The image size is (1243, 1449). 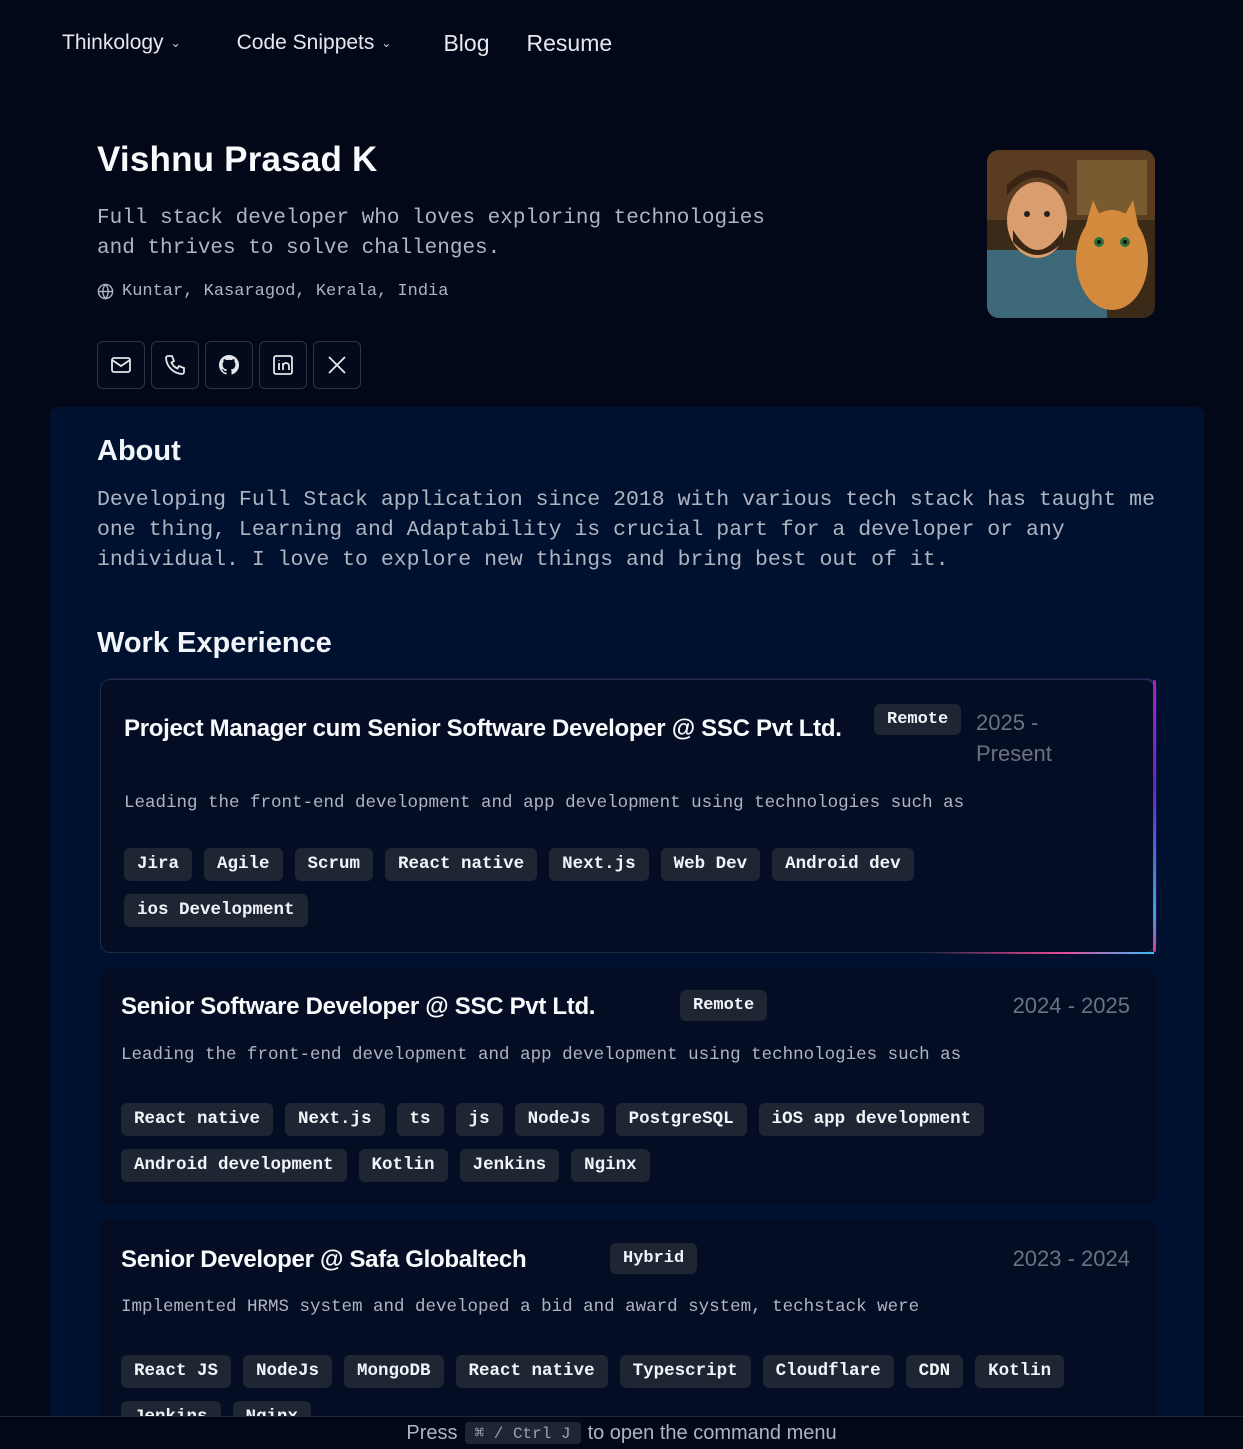 What do you see at coordinates (305, 42) in the screenshot?
I see `nav-code-snippets-label: Code Snippets` at bounding box center [305, 42].